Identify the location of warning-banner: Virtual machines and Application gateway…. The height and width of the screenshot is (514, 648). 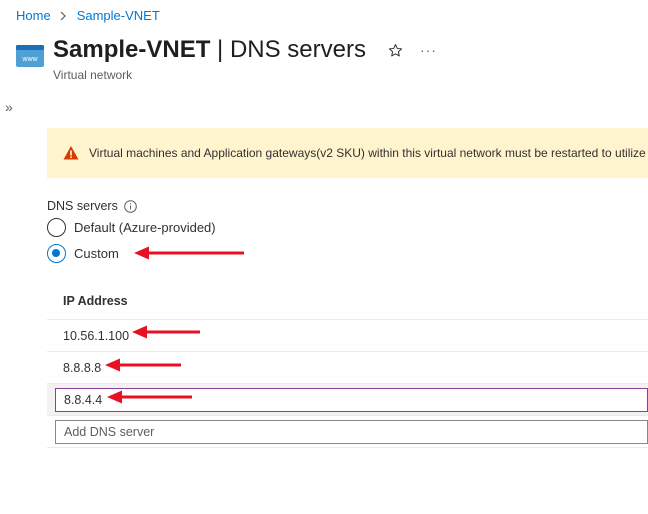
(347, 153).